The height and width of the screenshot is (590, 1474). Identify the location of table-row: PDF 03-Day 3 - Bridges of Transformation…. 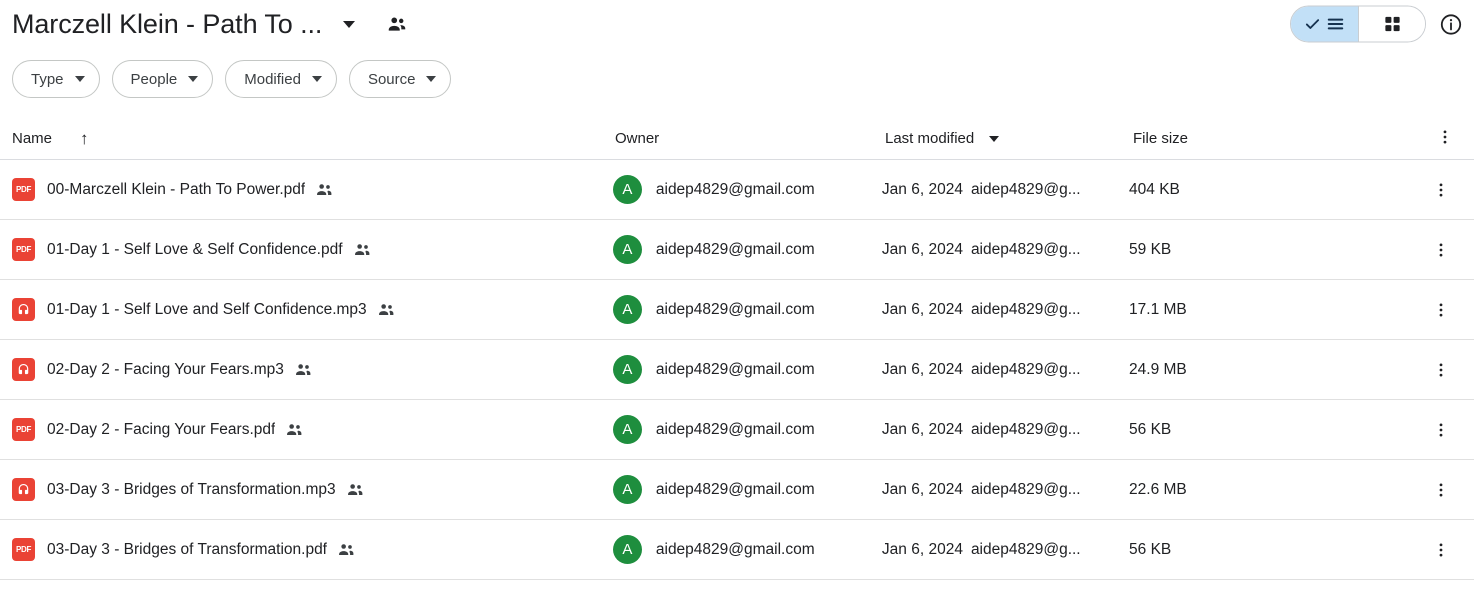
(737, 550).